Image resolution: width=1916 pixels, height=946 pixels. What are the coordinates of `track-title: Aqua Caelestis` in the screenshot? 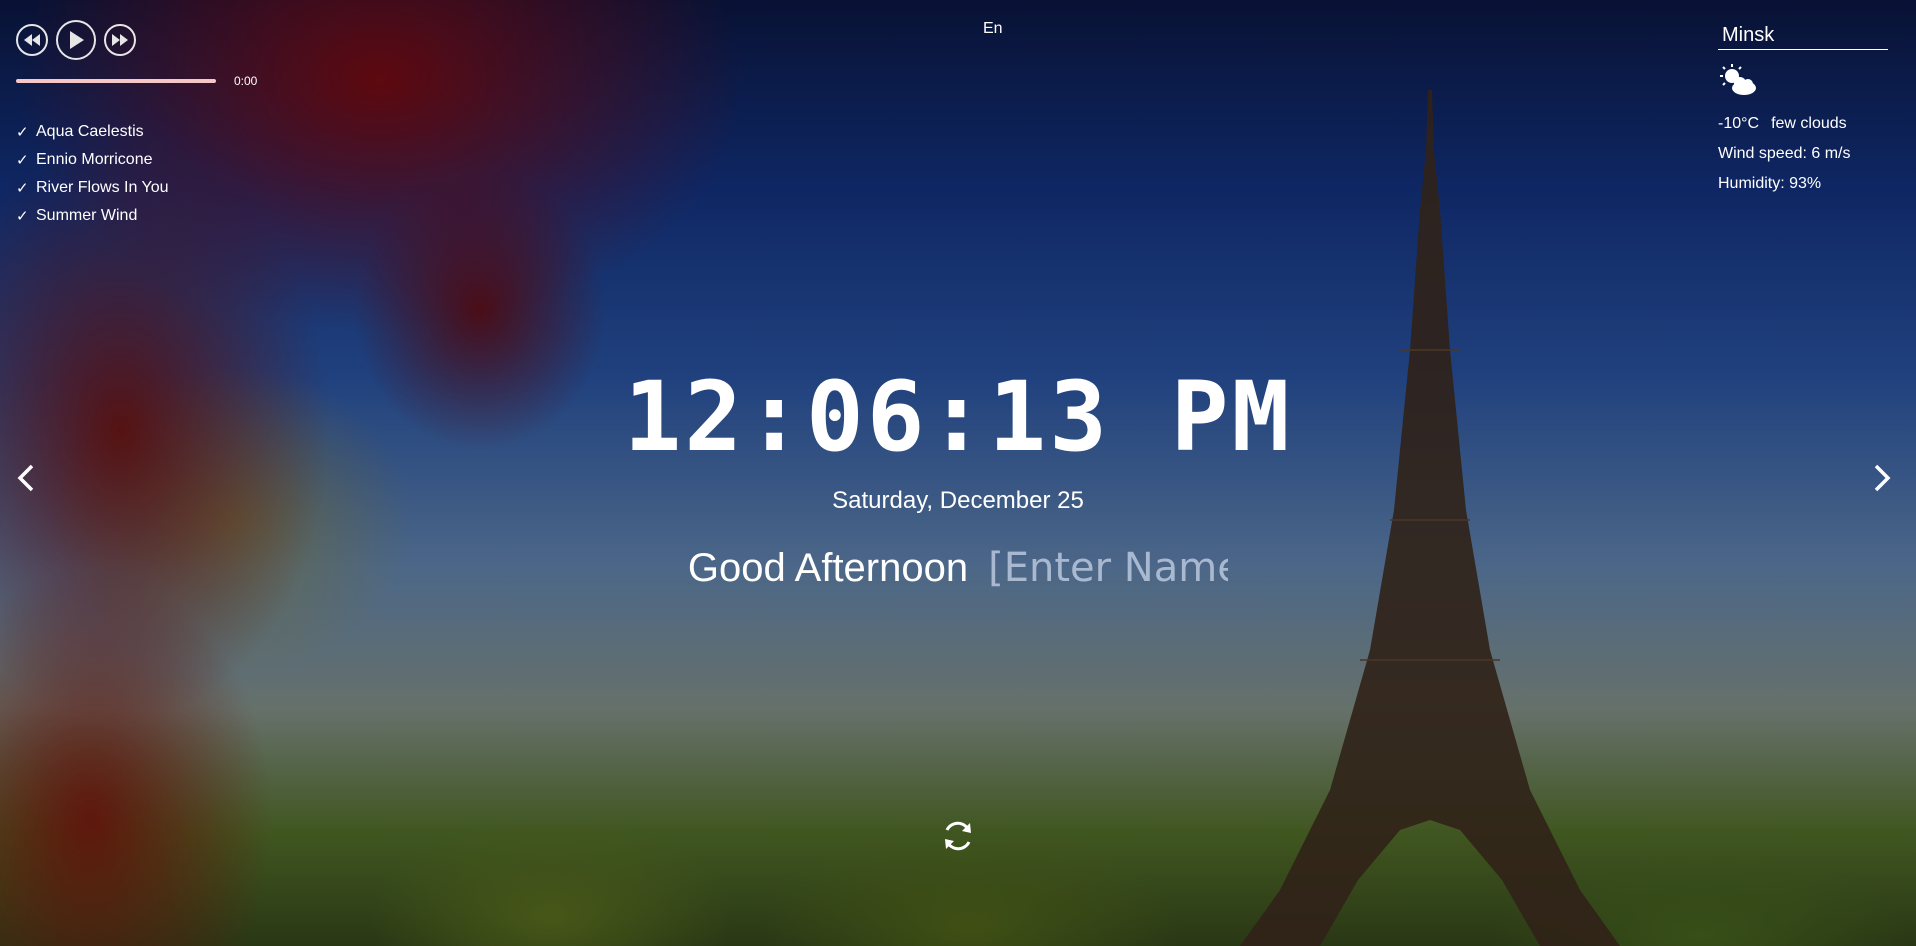 It's located at (90, 131).